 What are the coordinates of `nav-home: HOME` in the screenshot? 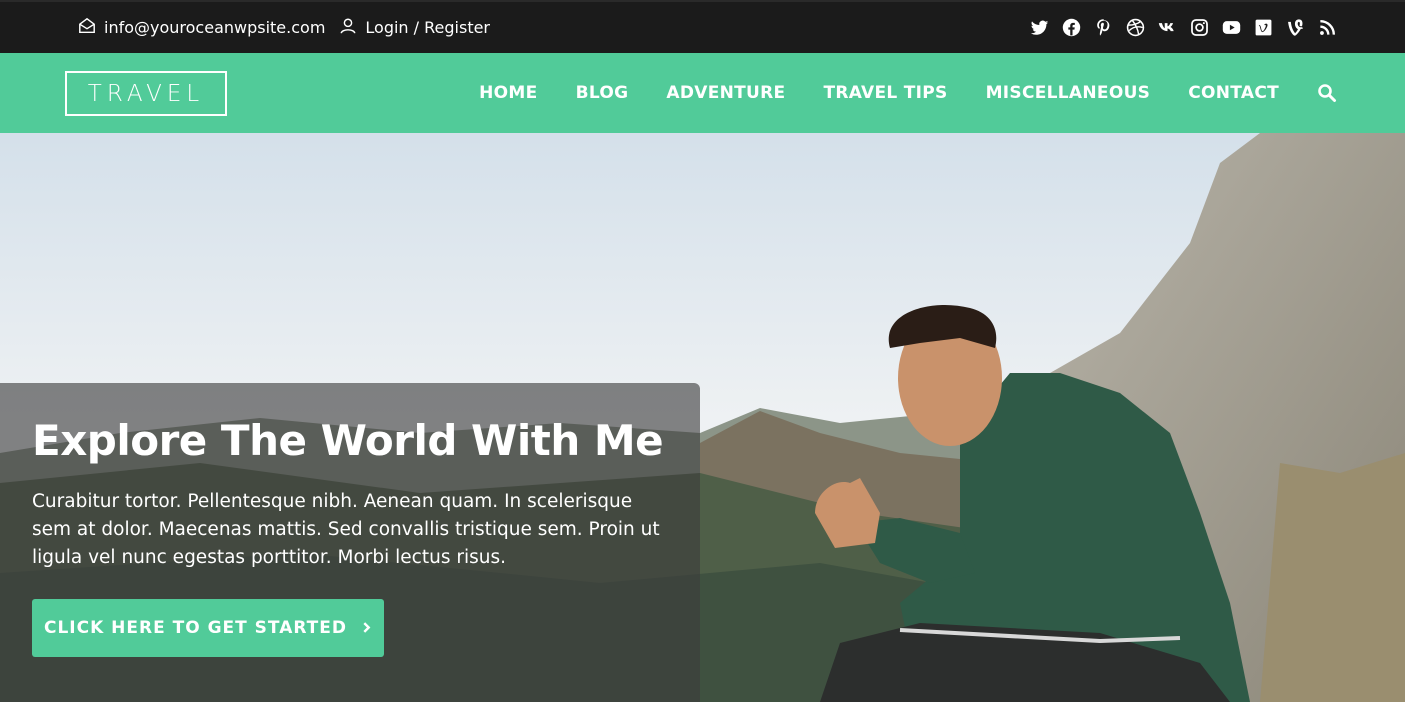 It's located at (508, 93).